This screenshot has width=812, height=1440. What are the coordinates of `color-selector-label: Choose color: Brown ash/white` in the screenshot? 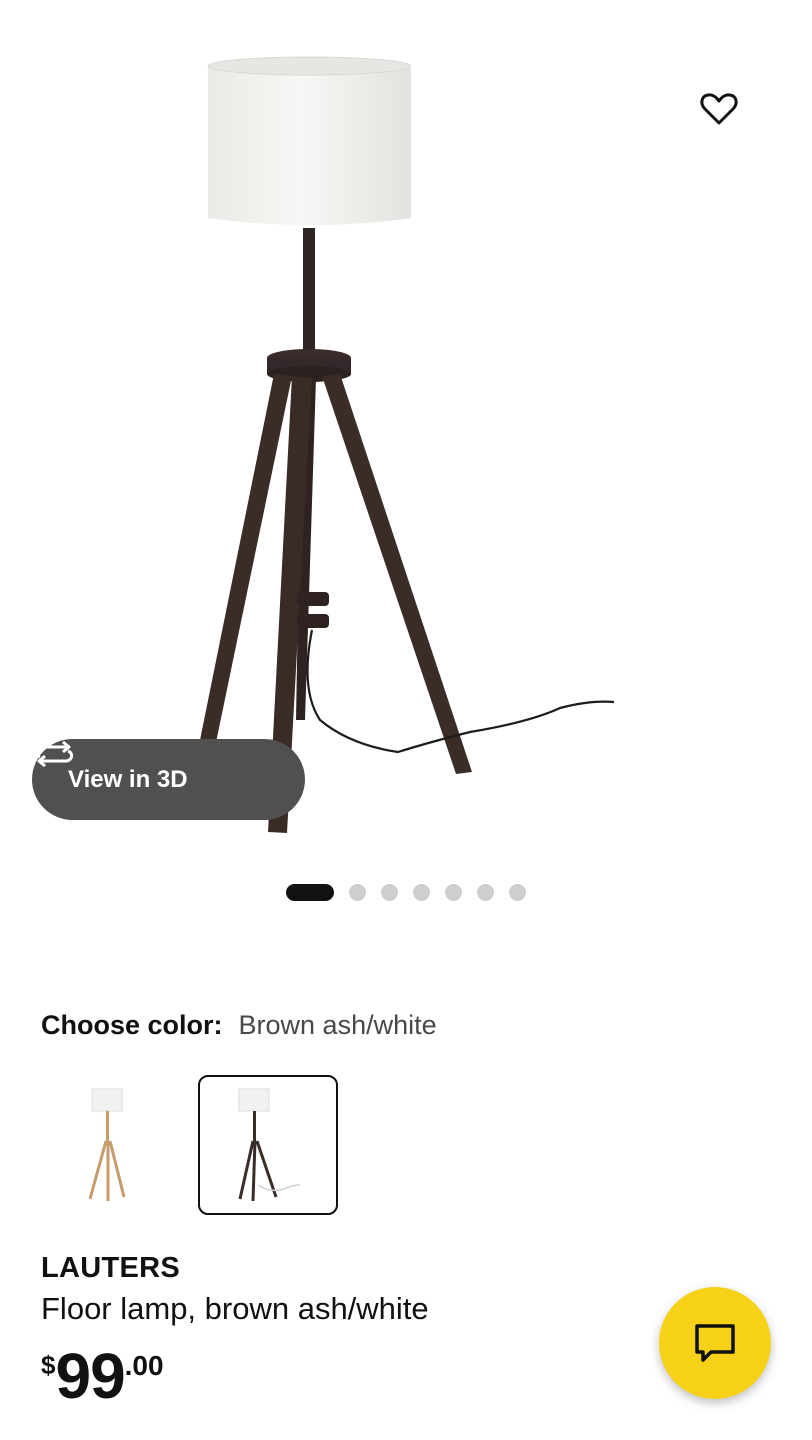 It's located at (239, 1025).